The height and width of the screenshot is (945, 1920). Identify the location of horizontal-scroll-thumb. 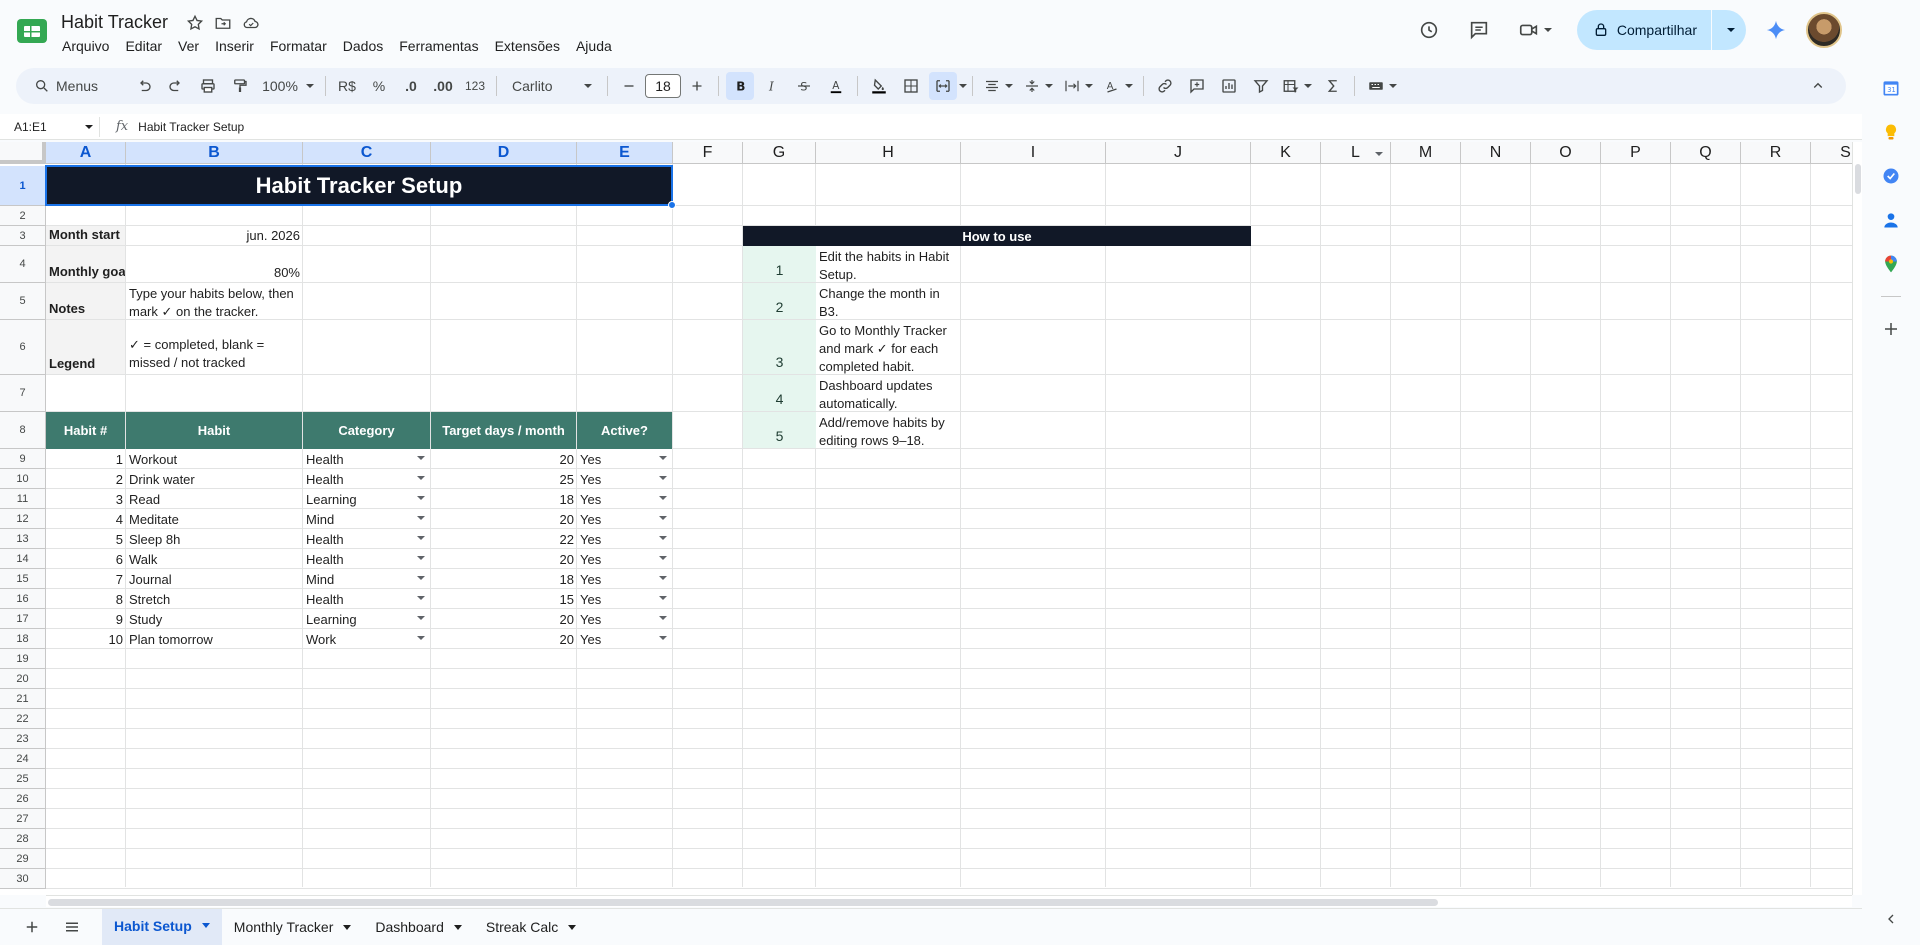
(743, 902).